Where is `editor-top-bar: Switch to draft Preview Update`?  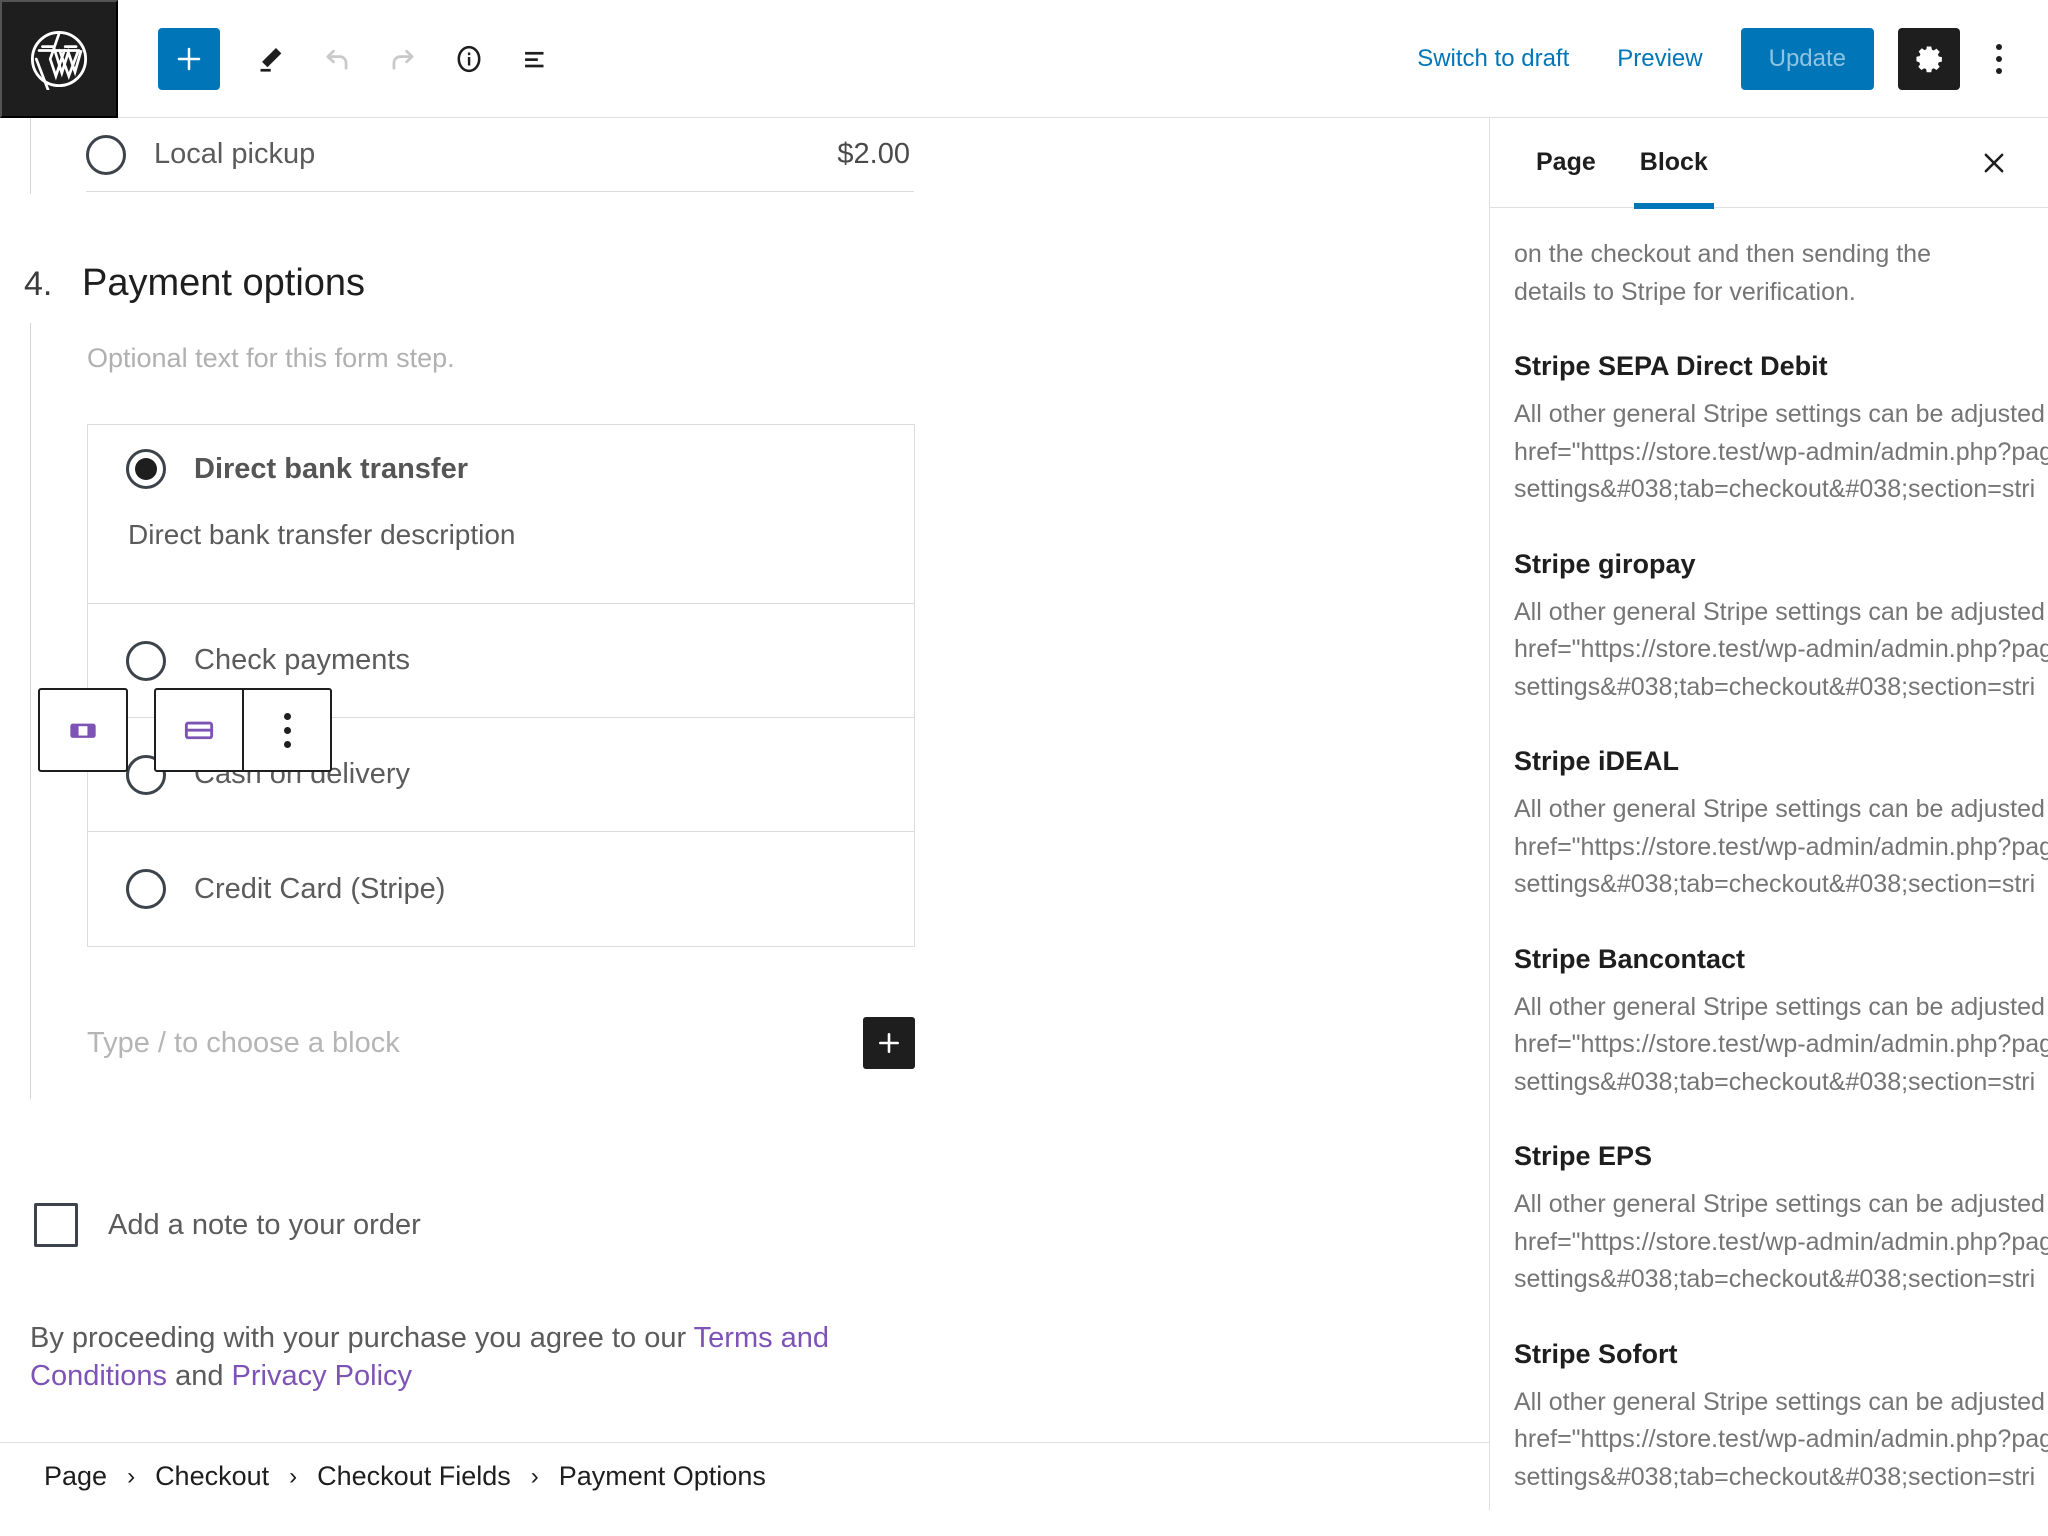 editor-top-bar: Switch to draft Preview Update is located at coordinates (1024, 59).